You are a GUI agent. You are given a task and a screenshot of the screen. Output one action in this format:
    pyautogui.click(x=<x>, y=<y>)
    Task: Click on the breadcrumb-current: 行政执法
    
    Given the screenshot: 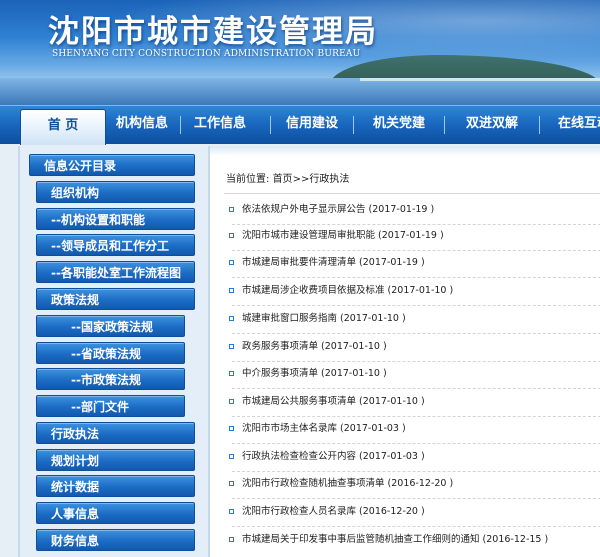 What is the action you would take?
    pyautogui.click(x=329, y=179)
    